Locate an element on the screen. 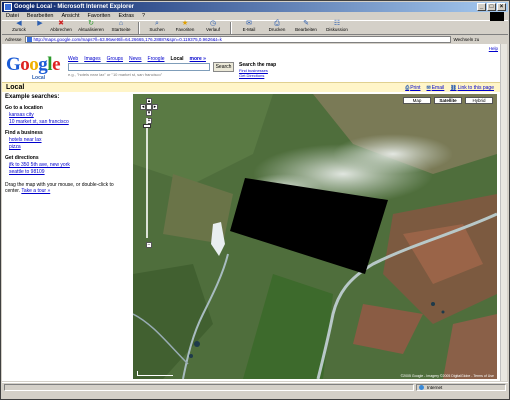  go-button: Wechseln zu is located at coordinates (467, 39).